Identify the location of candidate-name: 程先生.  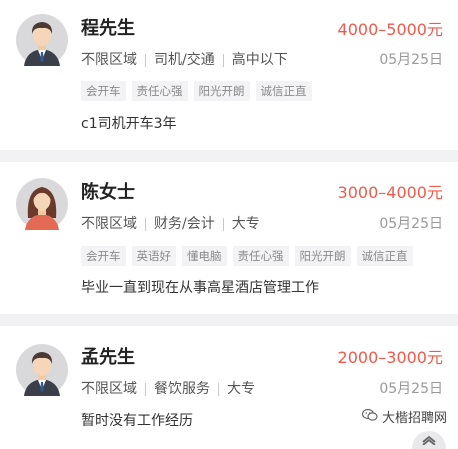
(108, 28).